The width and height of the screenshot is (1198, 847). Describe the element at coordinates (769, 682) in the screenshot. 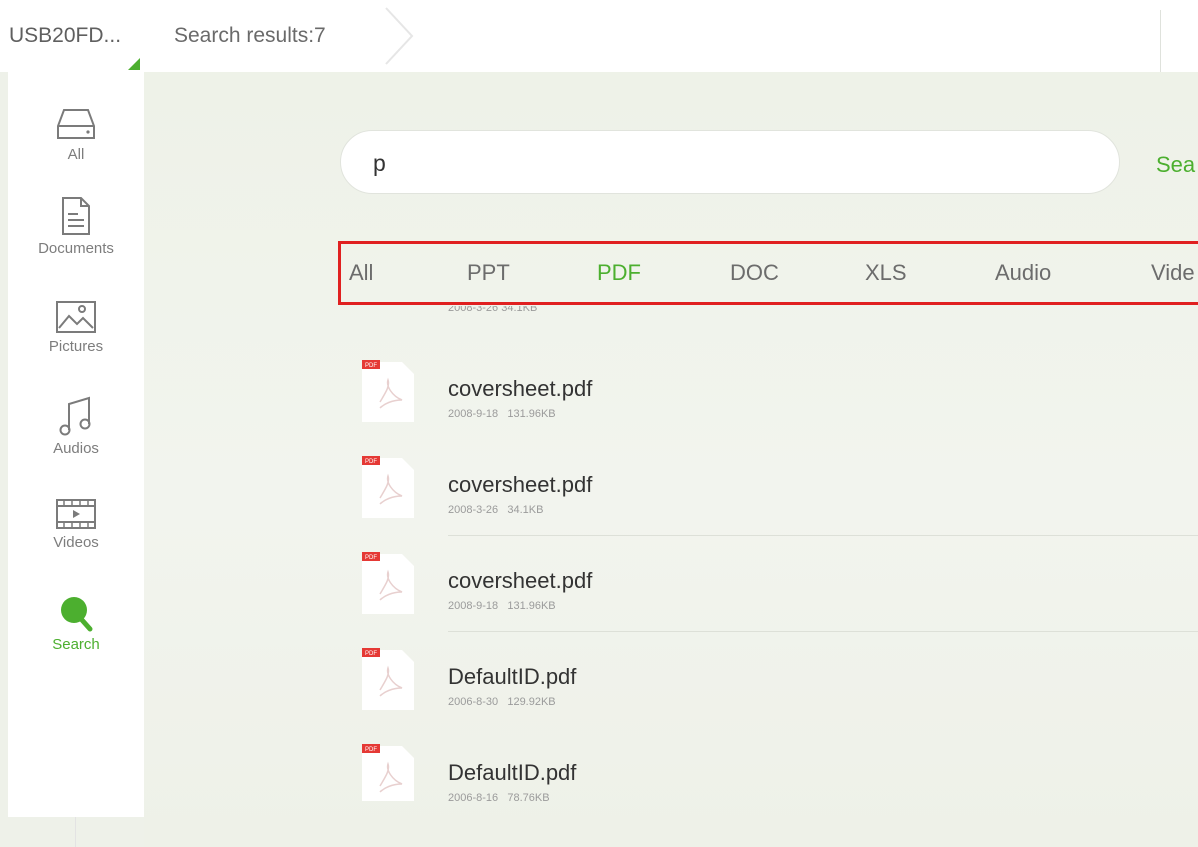

I see `list-item: PDF DefaultID.pdf 2006-8-30 129.92KB` at that location.